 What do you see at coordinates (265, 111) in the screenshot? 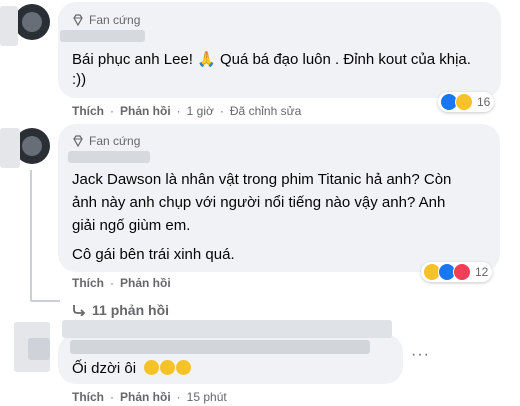
I see `edited-label: Đã chỉnh sửa` at bounding box center [265, 111].